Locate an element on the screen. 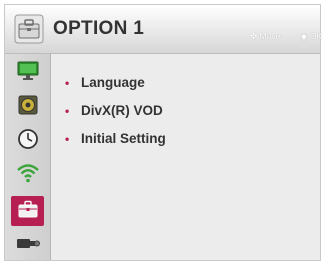 The height and width of the screenshot is (265, 325). menu-item-divx-vod: • DivX(R) VOD is located at coordinates (115, 114).